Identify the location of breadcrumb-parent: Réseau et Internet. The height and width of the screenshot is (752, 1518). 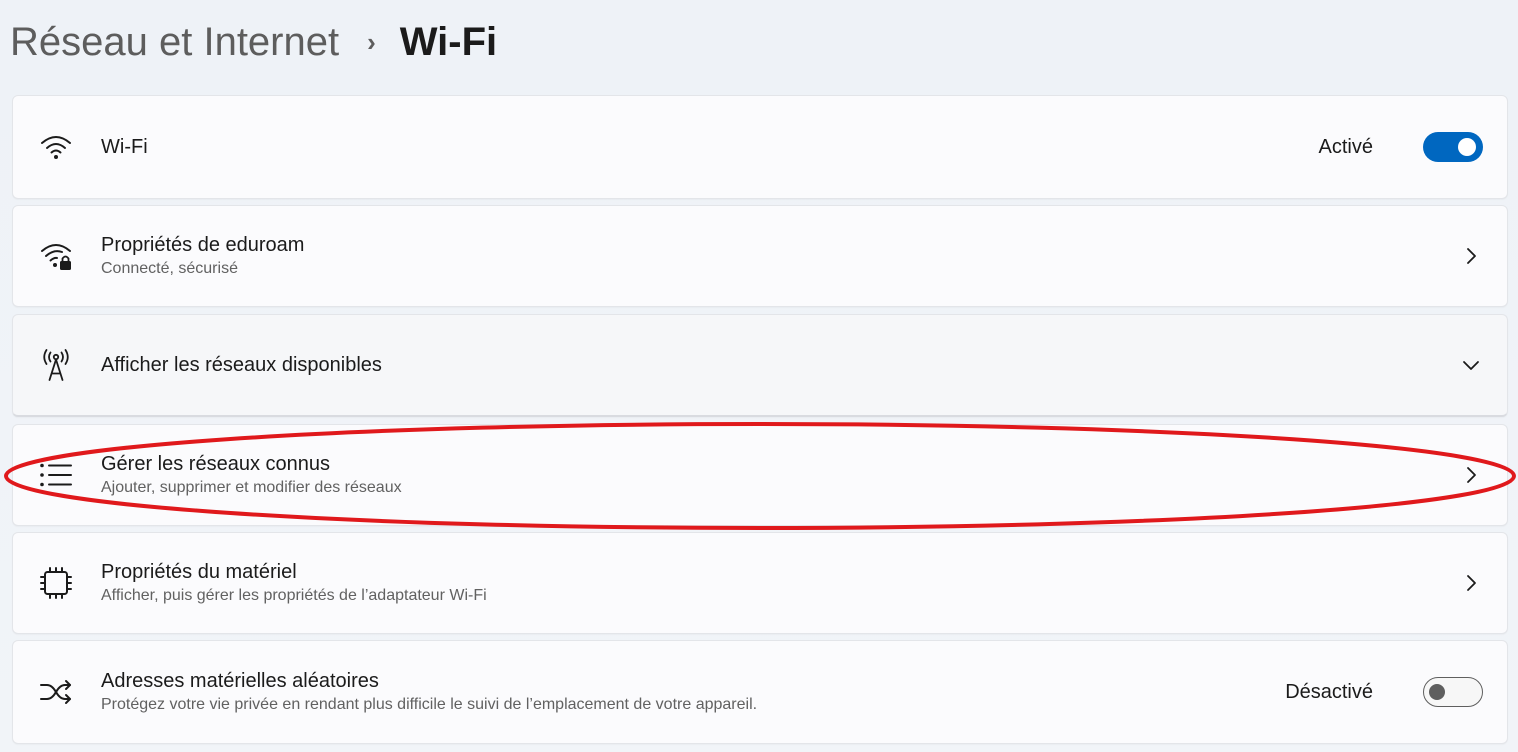
(174, 42).